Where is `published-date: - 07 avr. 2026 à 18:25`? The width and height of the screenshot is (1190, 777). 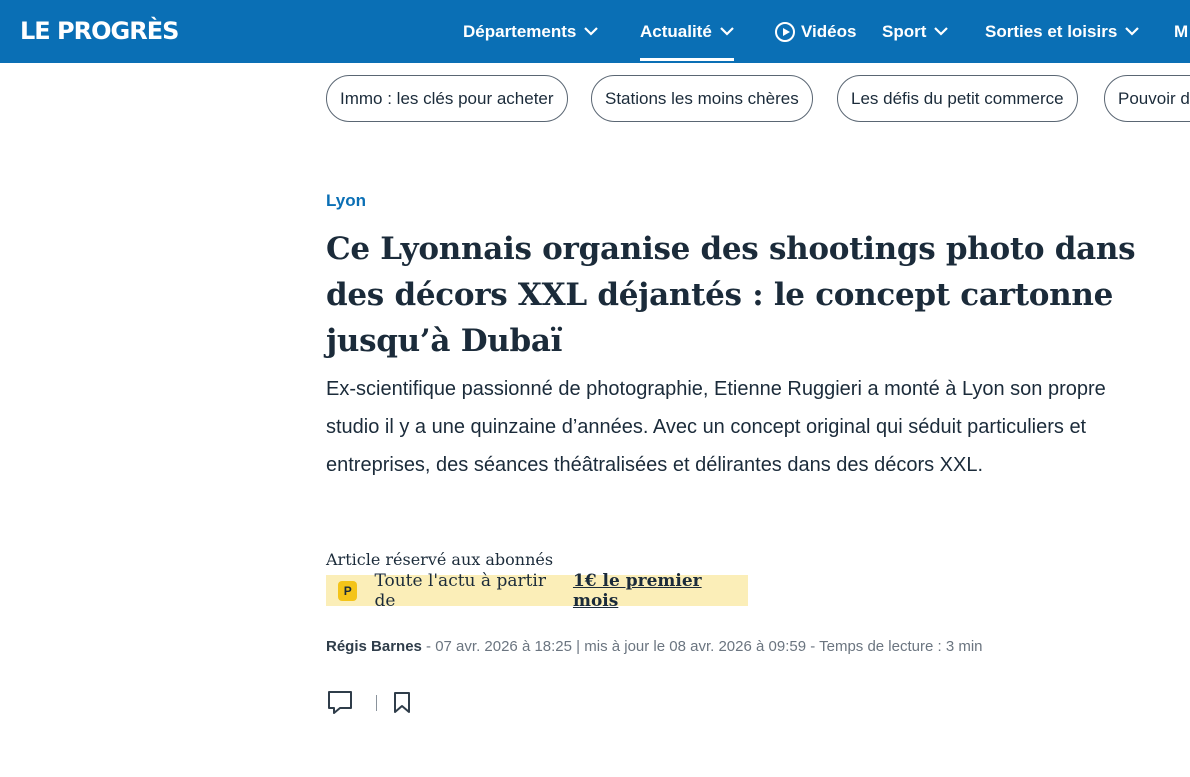
published-date: - 07 avr. 2026 à 18:25 is located at coordinates (499, 646).